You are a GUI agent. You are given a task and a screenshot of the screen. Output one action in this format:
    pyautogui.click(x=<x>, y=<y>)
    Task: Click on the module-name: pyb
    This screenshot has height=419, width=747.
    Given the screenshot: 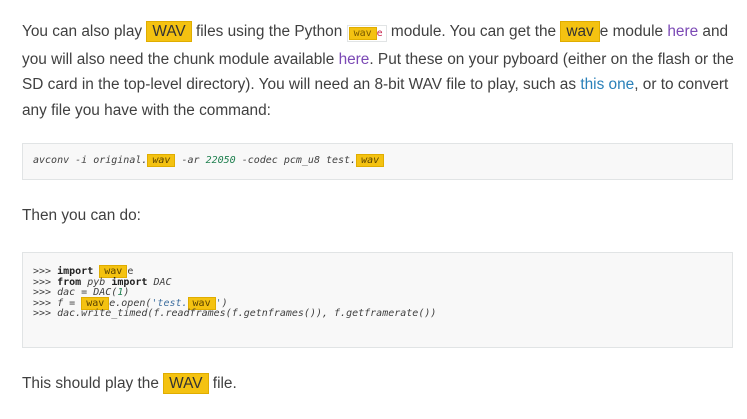 What is the action you would take?
    pyautogui.click(x=96, y=282)
    